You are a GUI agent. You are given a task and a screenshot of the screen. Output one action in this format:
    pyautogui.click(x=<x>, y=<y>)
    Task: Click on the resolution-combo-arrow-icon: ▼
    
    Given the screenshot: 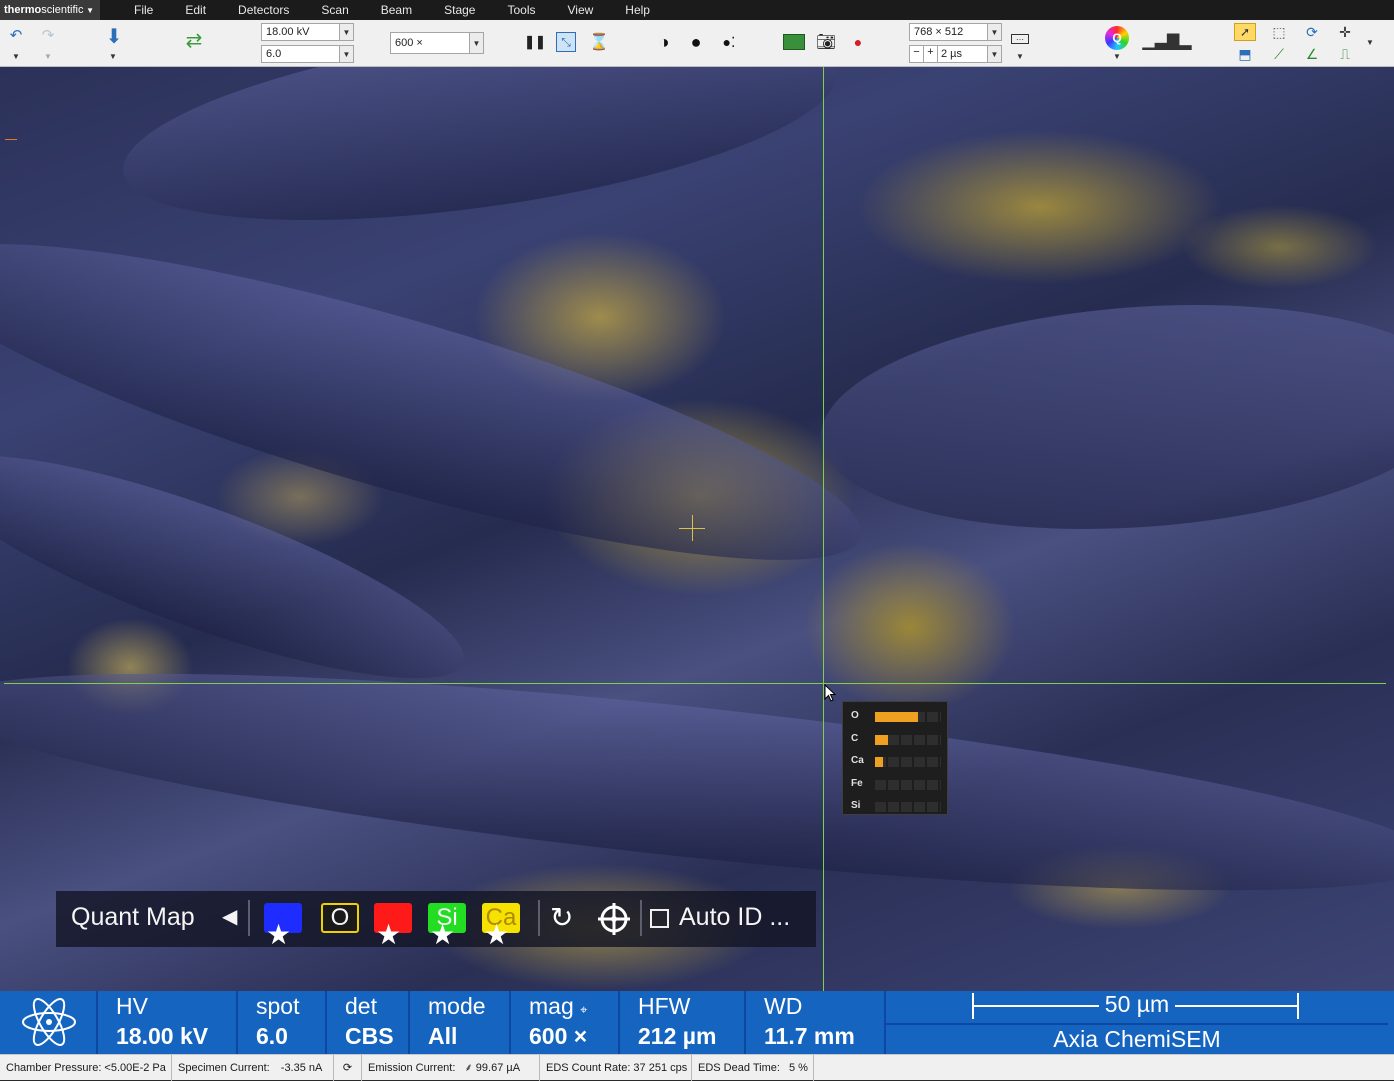 What is the action you would take?
    pyautogui.click(x=994, y=32)
    